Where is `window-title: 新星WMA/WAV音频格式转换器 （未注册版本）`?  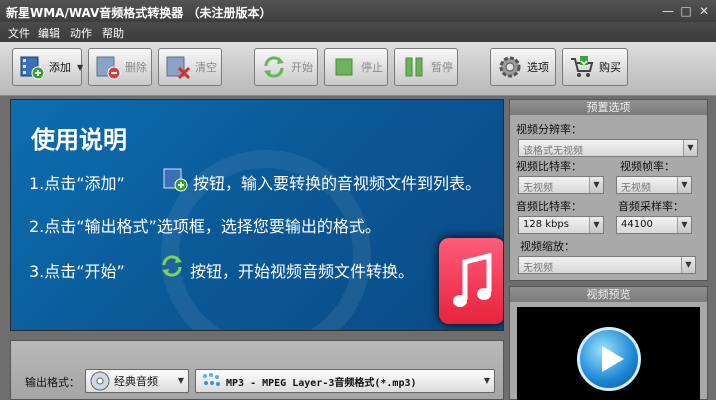 window-title: 新星WMA/WAV音频格式转换器 （未注册版本） is located at coordinates (139, 13).